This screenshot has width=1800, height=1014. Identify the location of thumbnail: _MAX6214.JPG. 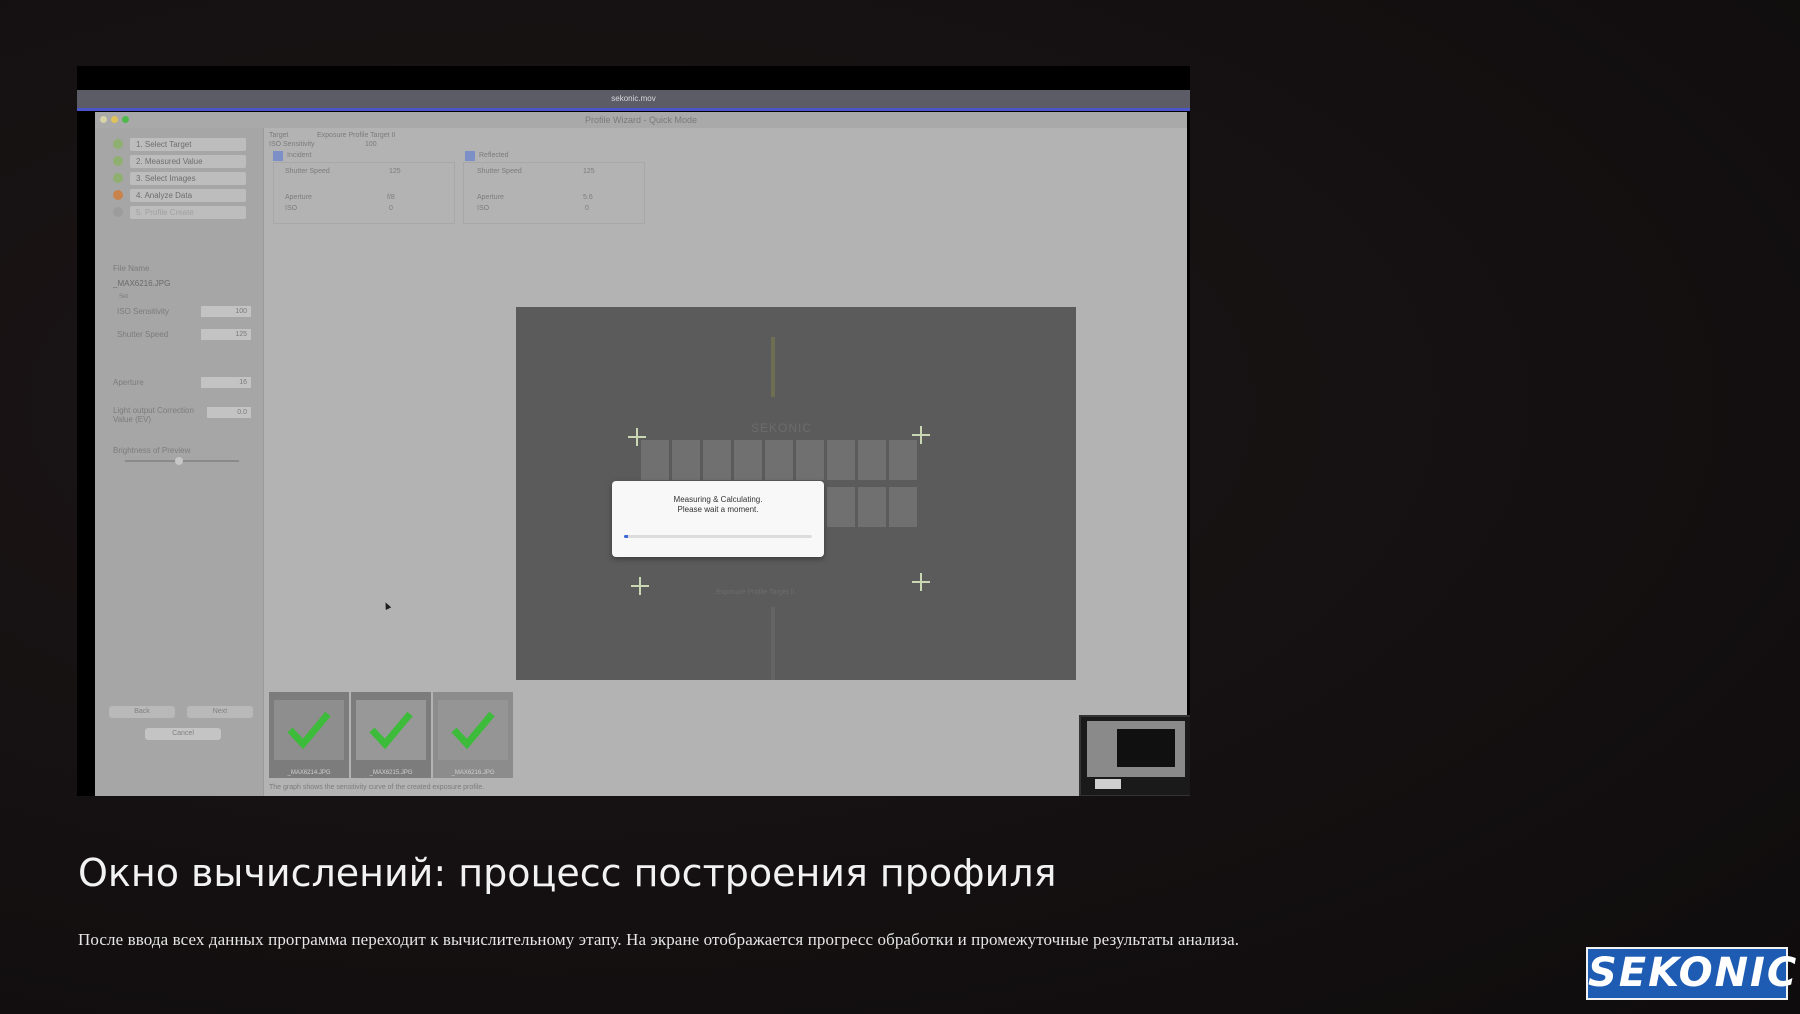
(309, 735).